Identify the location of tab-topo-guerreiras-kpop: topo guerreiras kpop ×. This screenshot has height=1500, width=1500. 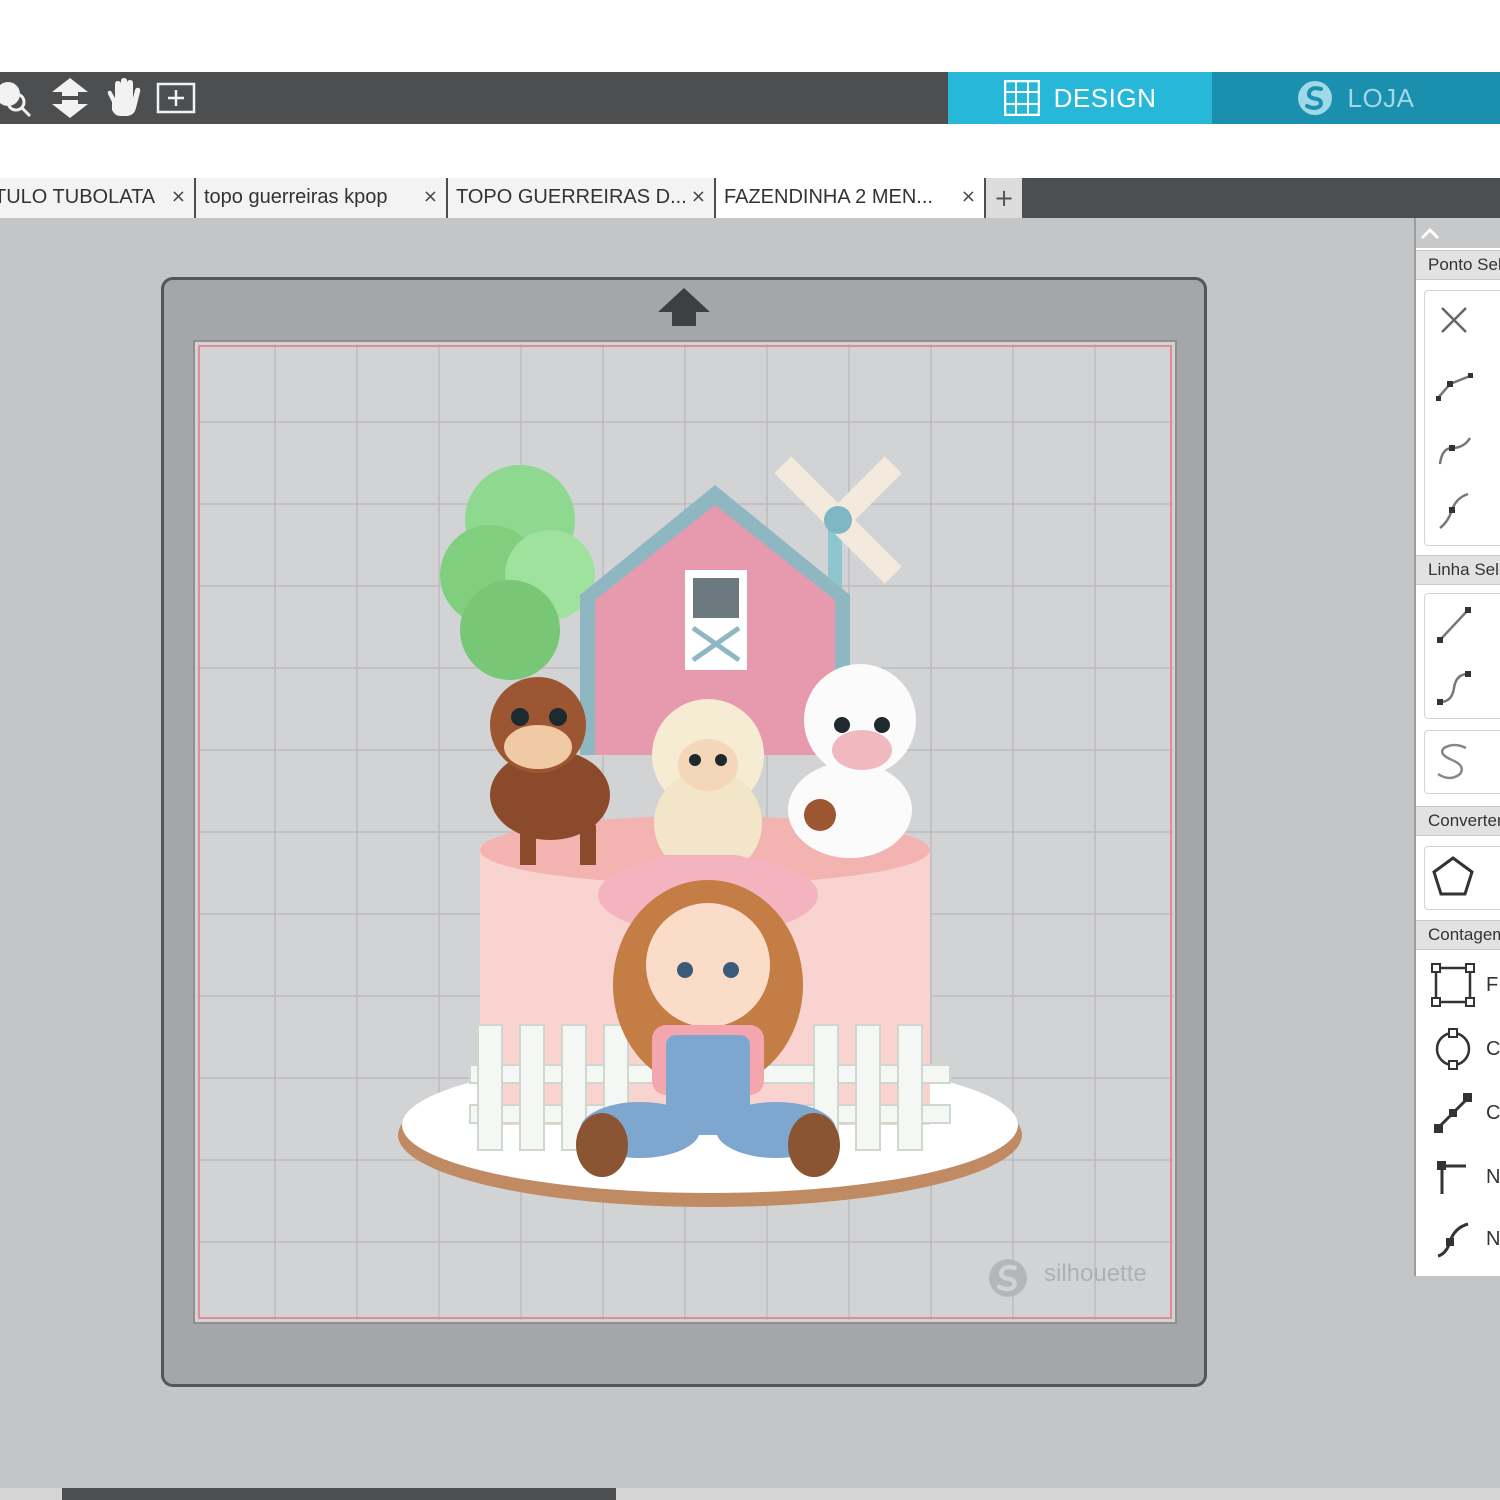
(322, 198).